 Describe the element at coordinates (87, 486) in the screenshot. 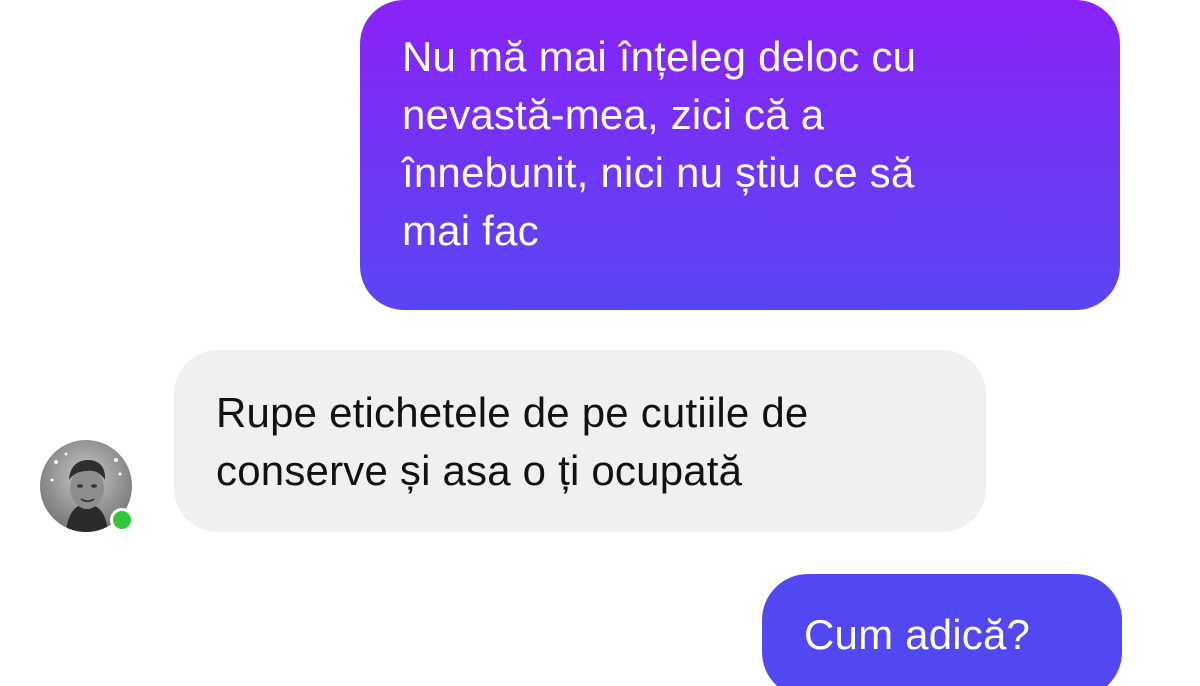

I see `contact-avatar` at that location.